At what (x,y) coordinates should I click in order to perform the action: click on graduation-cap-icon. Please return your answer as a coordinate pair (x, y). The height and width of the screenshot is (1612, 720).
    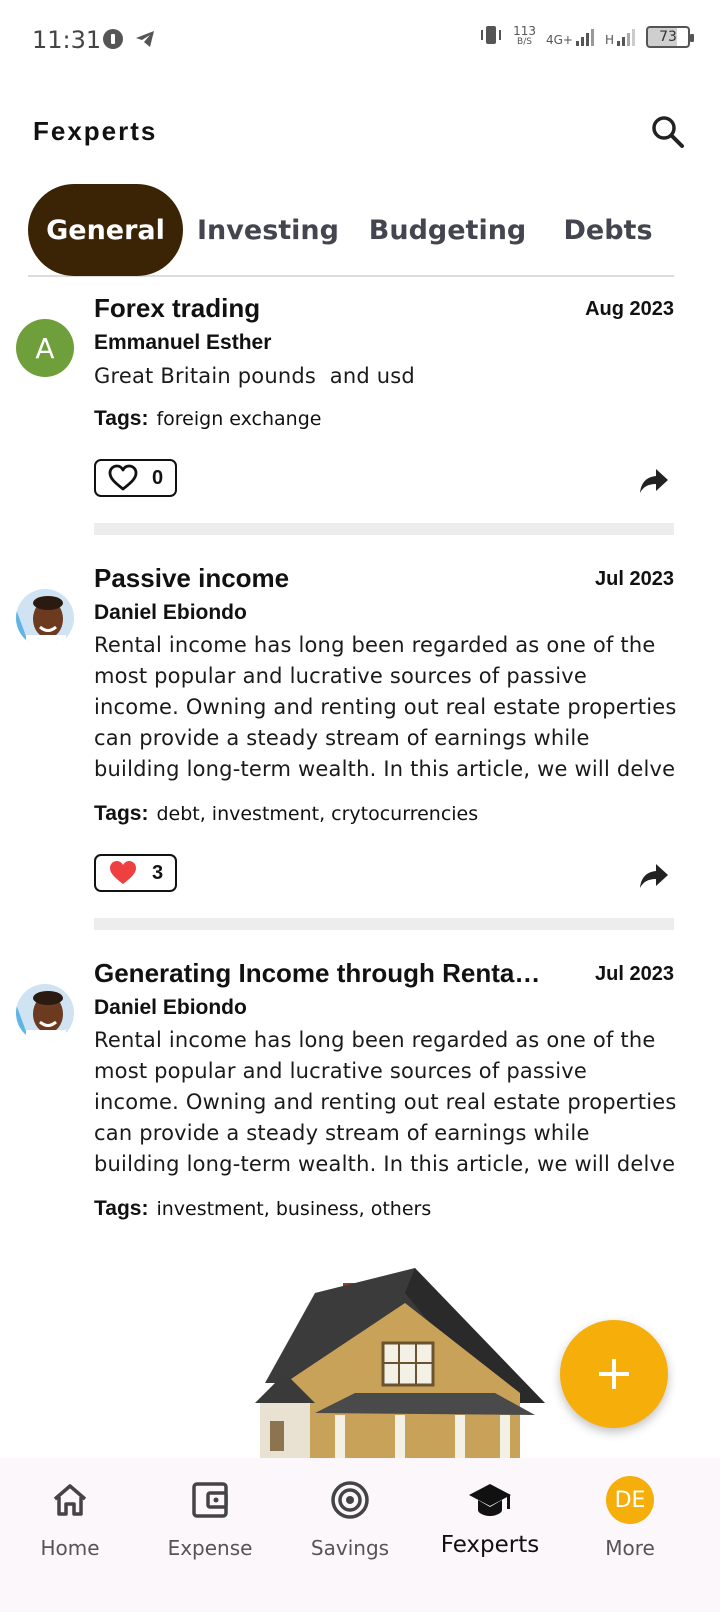
    Looking at the image, I should click on (490, 1500).